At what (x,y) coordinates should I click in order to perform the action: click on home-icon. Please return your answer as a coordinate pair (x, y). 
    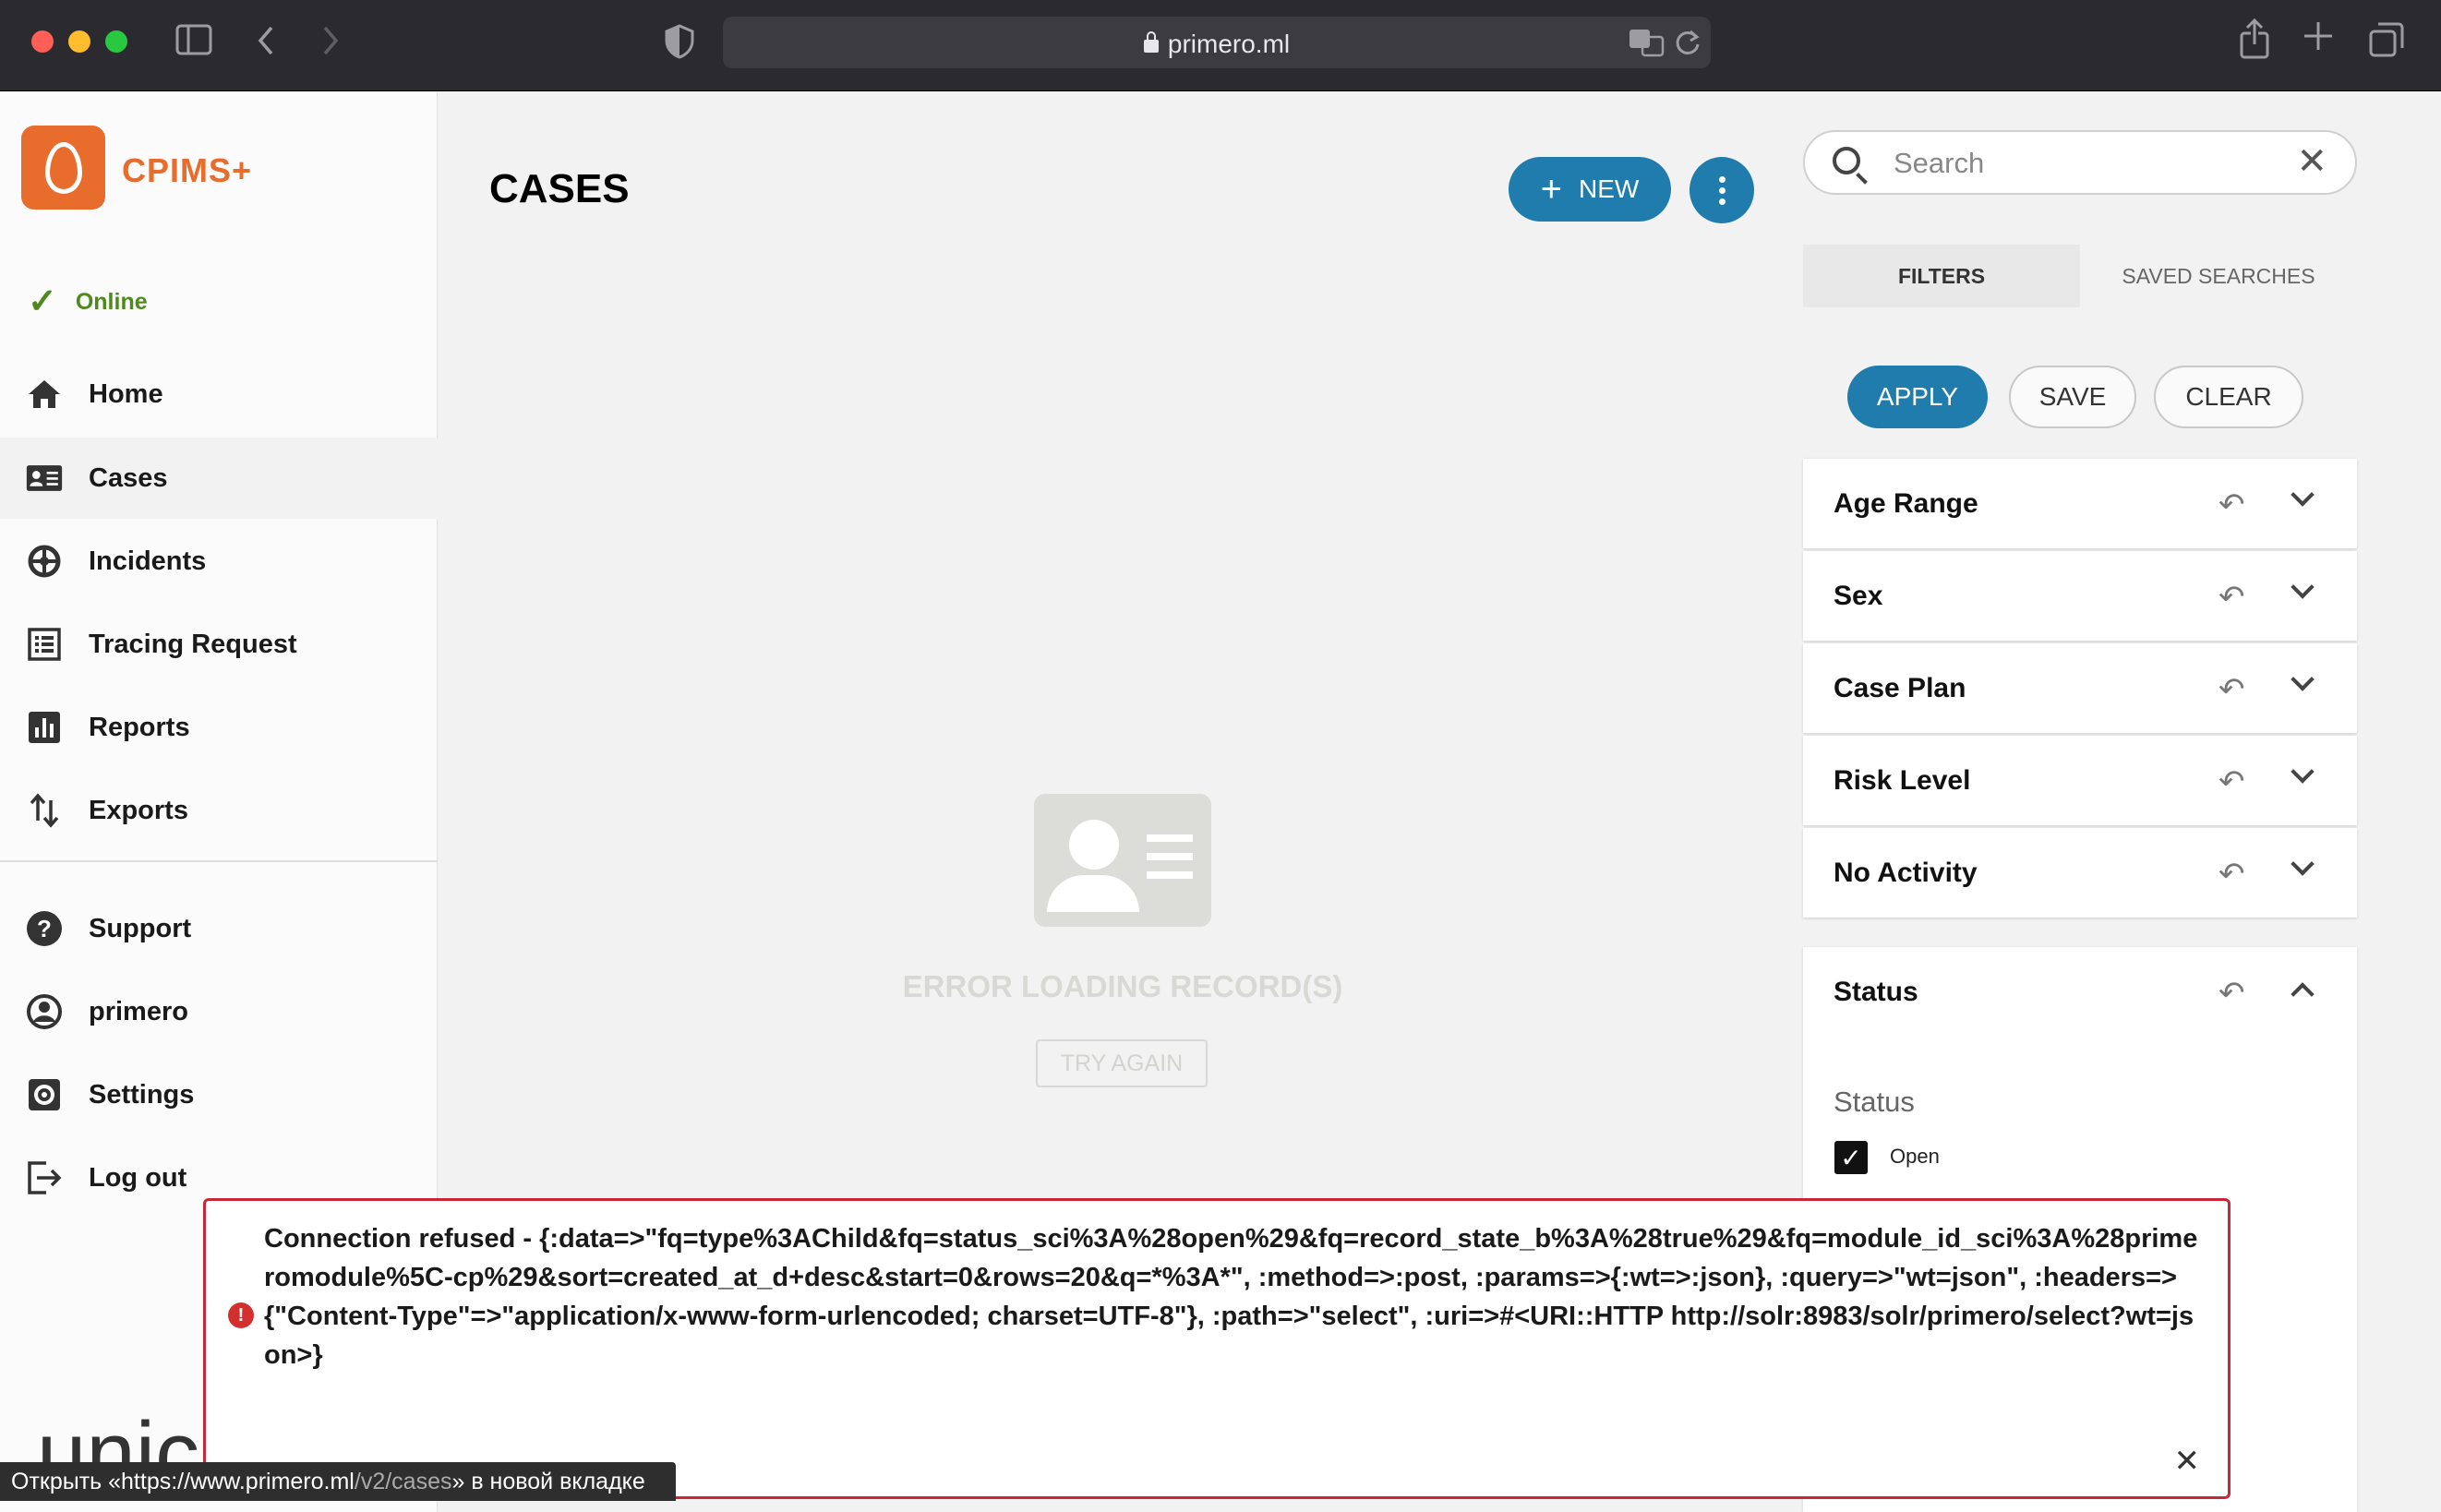
    Looking at the image, I should click on (45, 394).